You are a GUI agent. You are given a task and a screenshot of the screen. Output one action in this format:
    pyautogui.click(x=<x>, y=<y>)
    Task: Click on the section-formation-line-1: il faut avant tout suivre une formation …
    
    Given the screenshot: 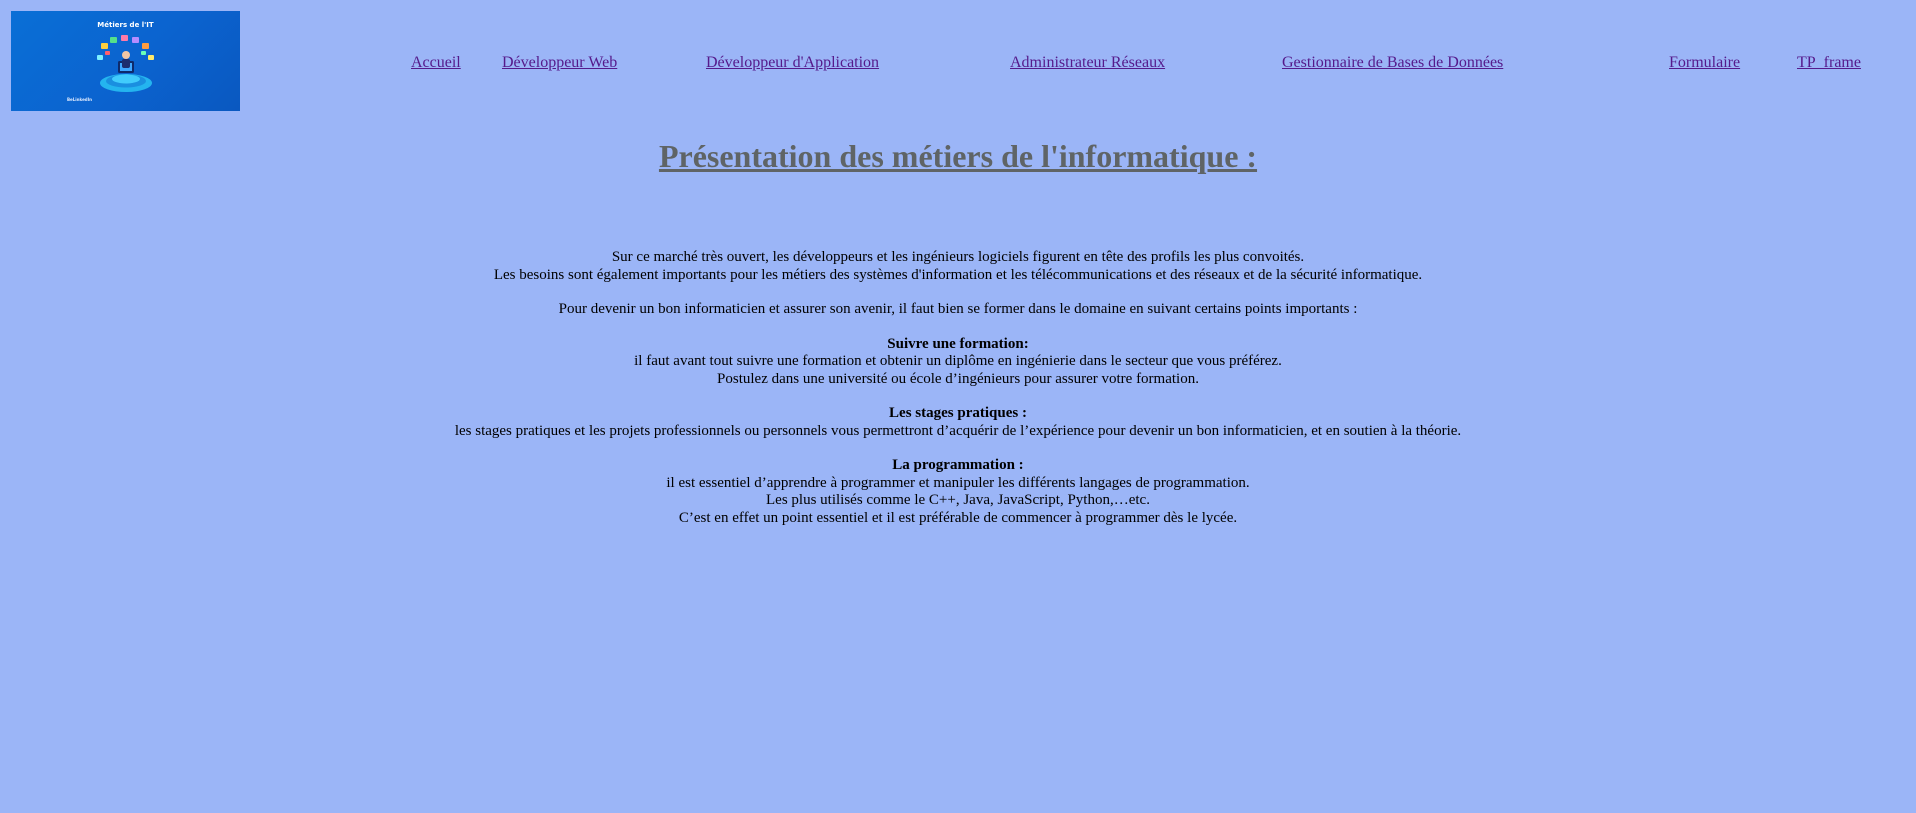 What is the action you would take?
    pyautogui.click(x=958, y=361)
    